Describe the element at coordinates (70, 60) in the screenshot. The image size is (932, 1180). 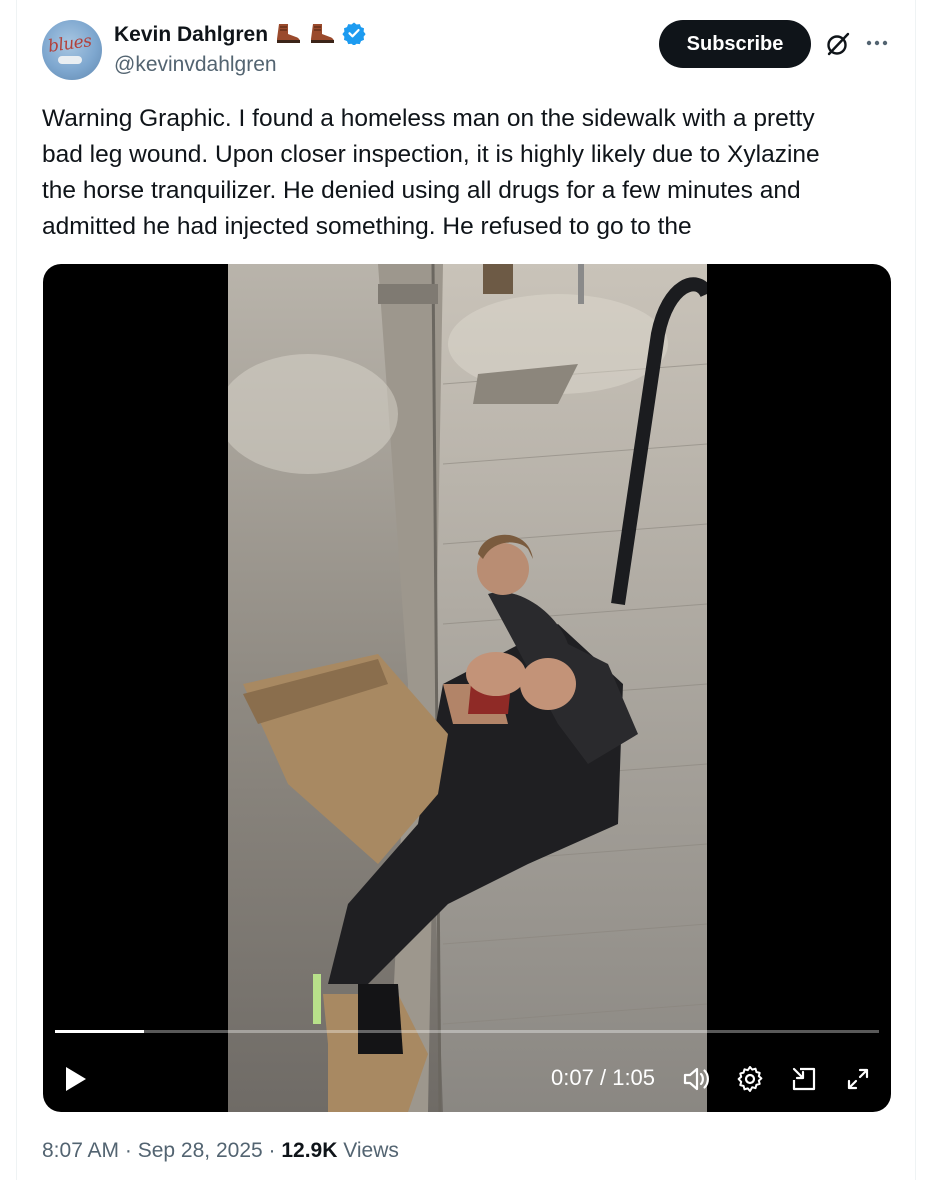
I see `avatar-detail` at that location.